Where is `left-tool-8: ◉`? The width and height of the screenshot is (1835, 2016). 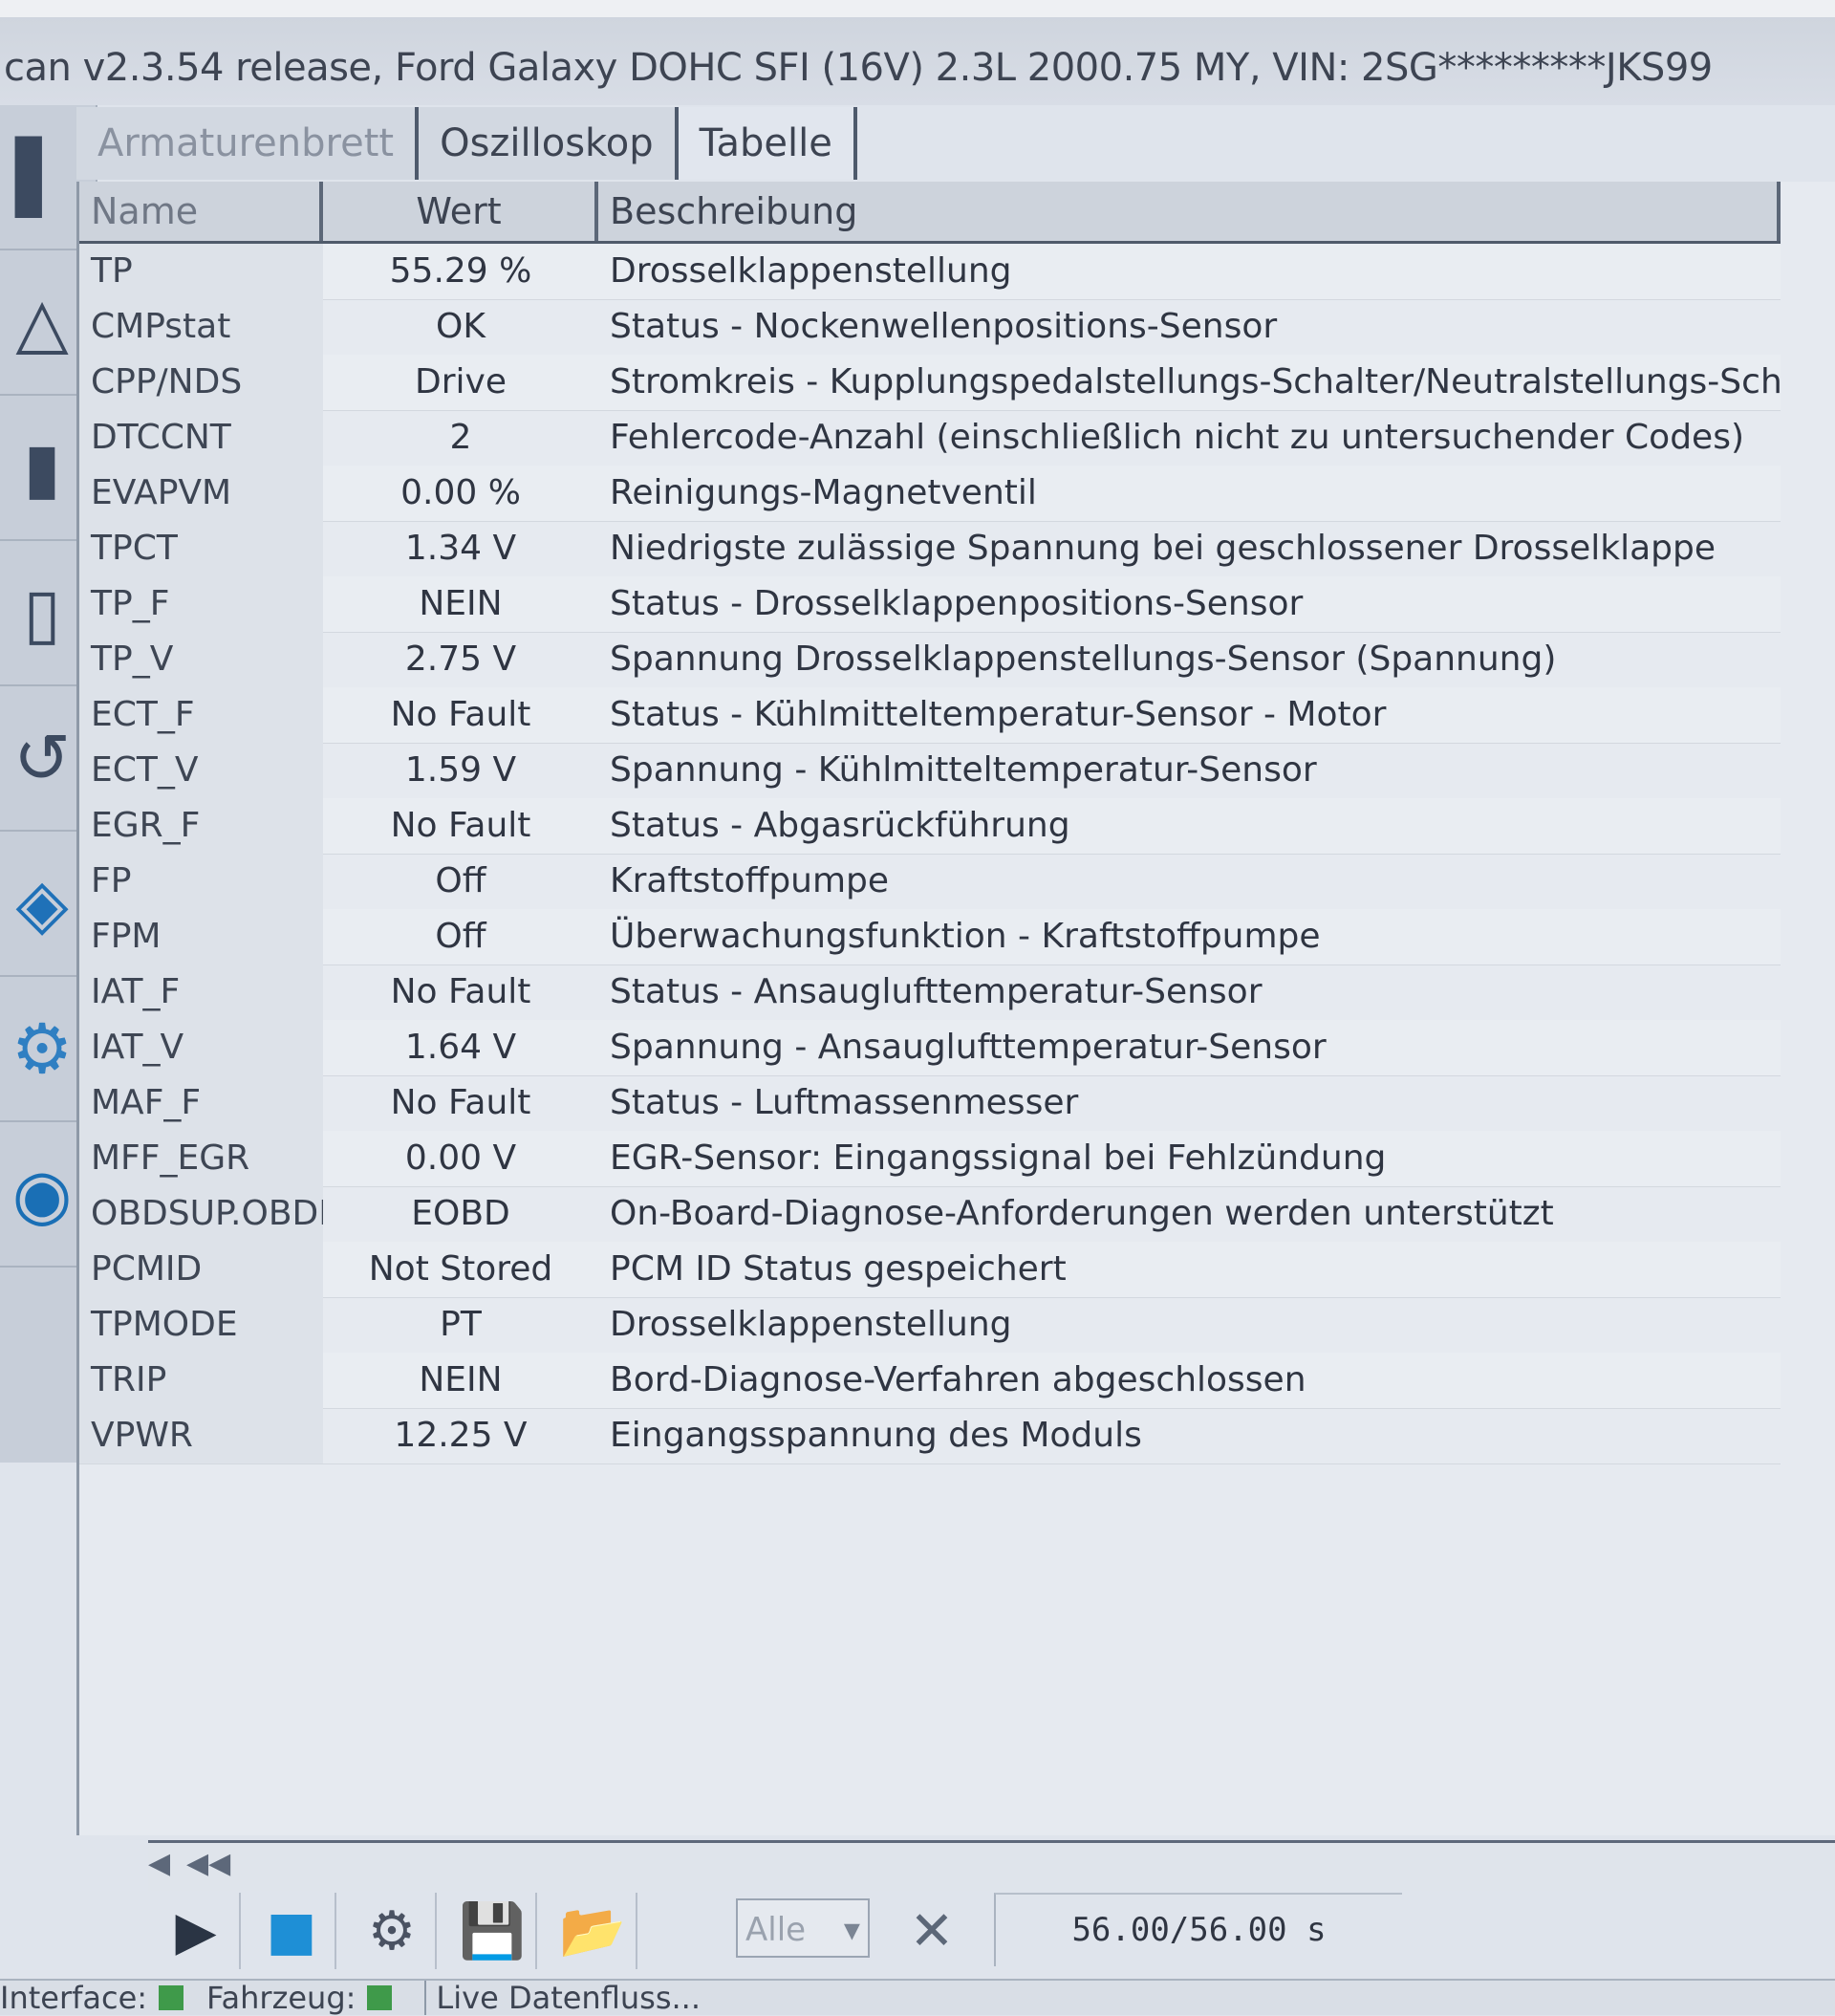 left-tool-8: ◉ is located at coordinates (42, 1195).